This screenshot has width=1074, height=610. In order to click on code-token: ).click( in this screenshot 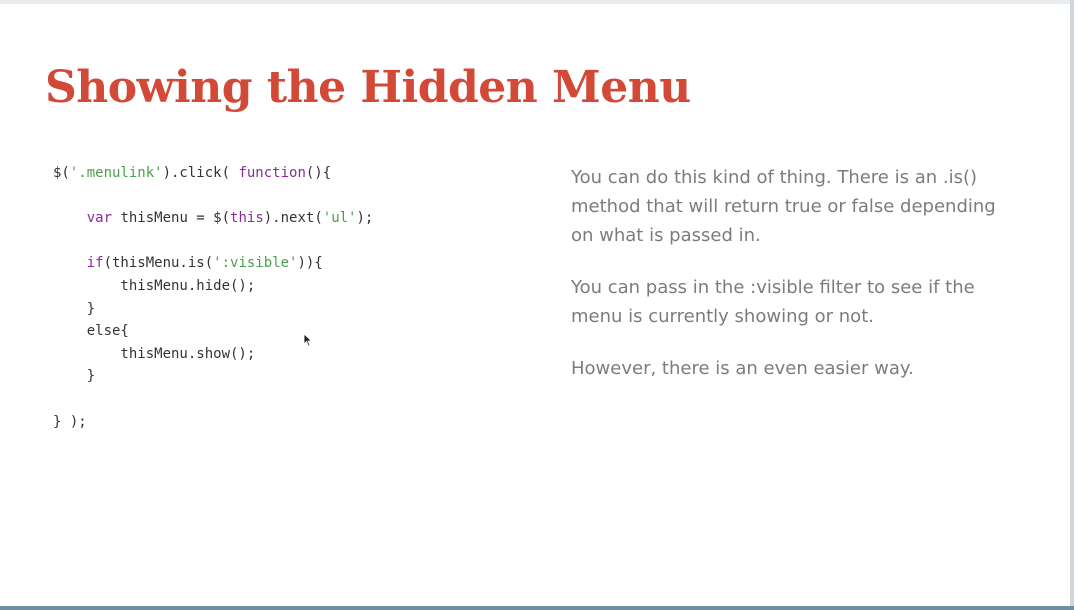, I will do `click(200, 173)`.